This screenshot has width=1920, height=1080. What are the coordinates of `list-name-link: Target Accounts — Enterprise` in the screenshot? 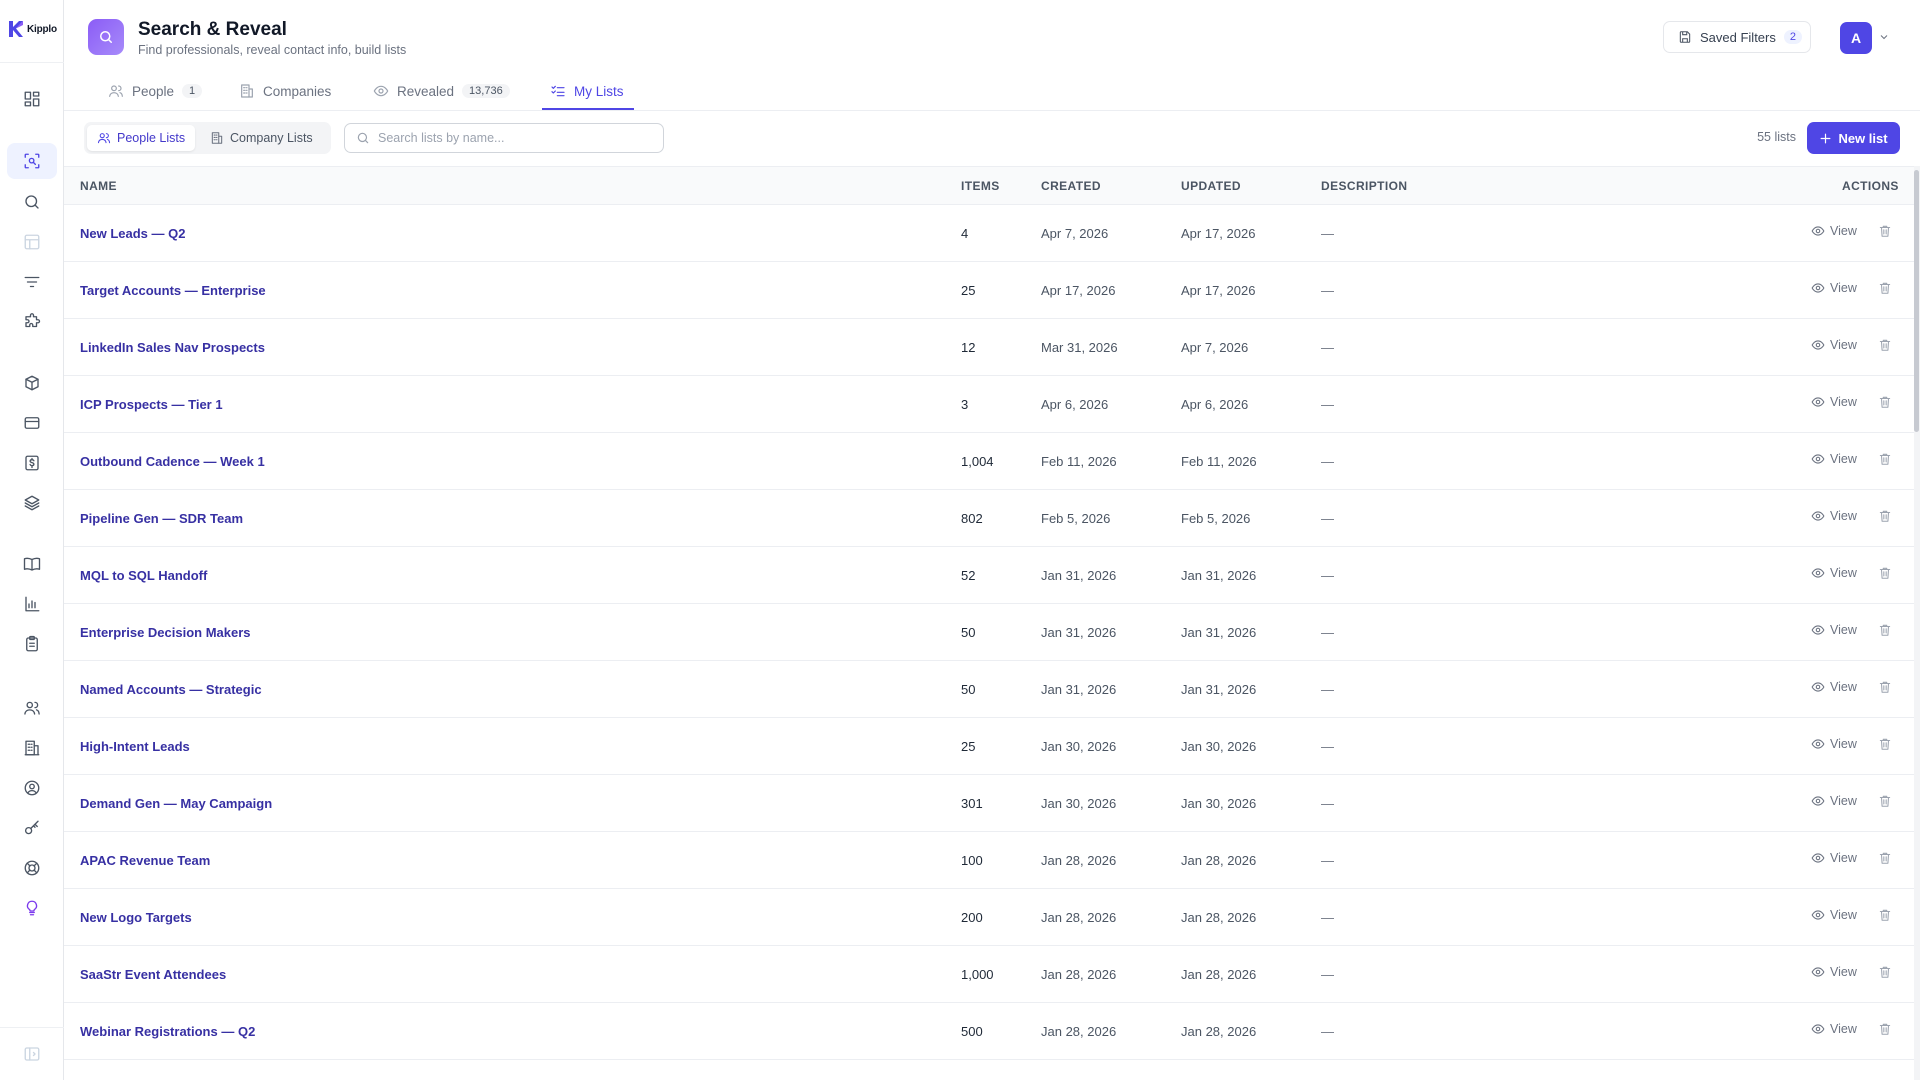 It's located at (173, 290).